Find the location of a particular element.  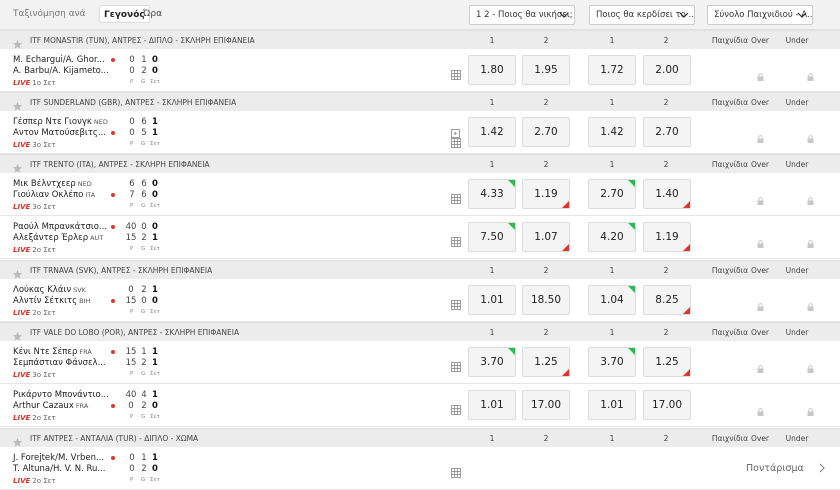

score-p2-0: 0 is located at coordinates (132, 469).